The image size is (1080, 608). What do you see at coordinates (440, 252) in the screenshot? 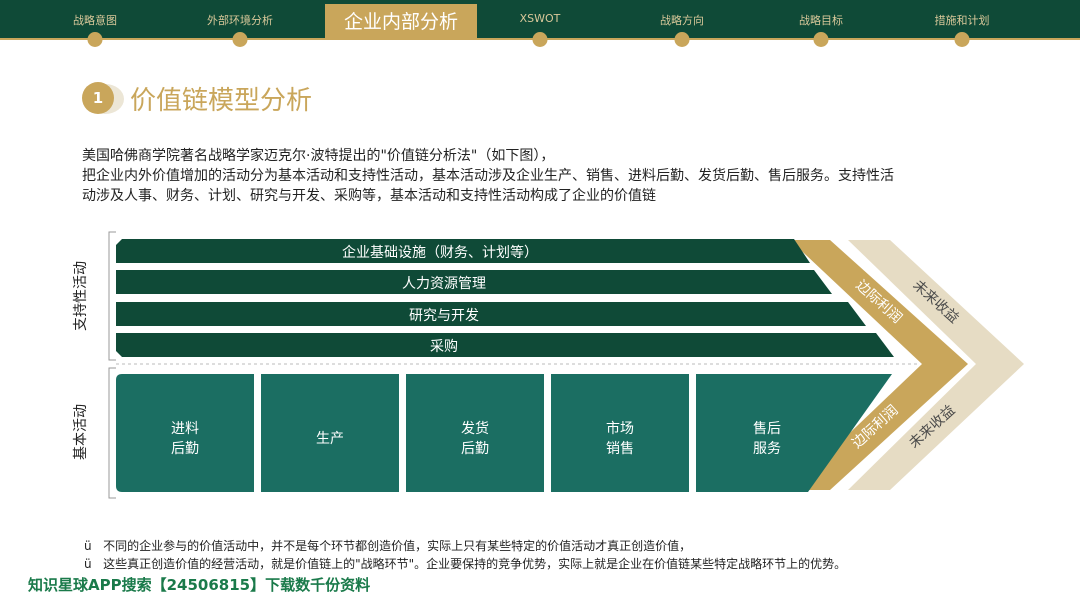
I see `support-activity-label: 企业基础设施（财务、计划等）` at bounding box center [440, 252].